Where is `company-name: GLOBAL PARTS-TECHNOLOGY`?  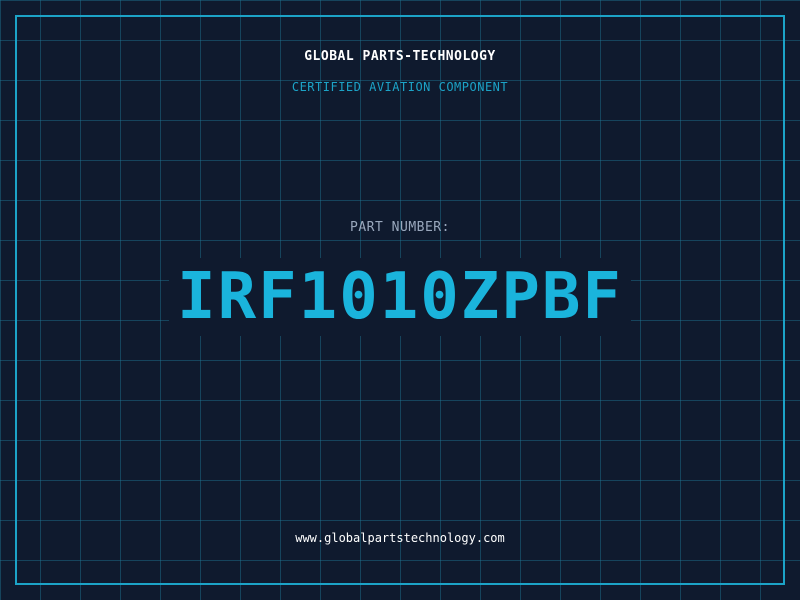 company-name: GLOBAL PARTS-TECHNOLOGY is located at coordinates (400, 56).